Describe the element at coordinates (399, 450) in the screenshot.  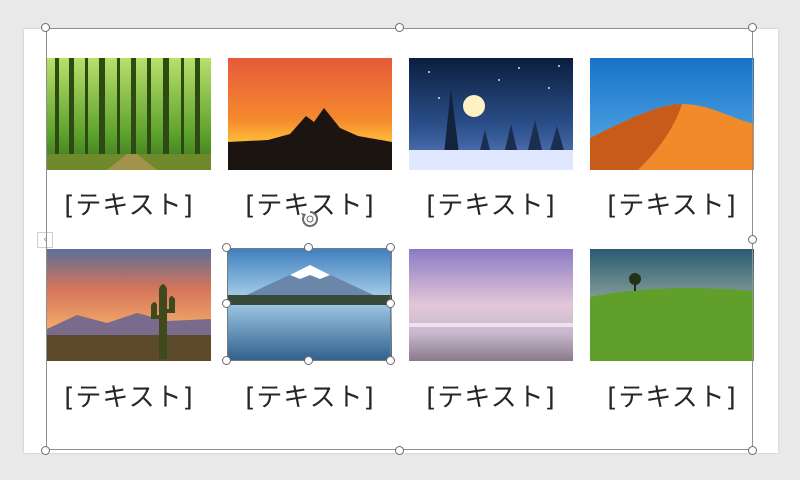
I see `group-resize-handle-bottom` at that location.